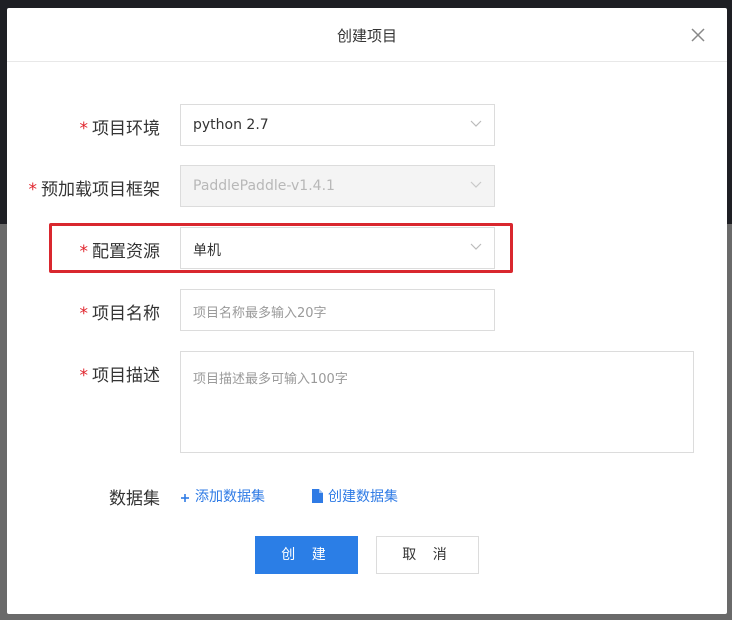  What do you see at coordinates (306, 555) in the screenshot?
I see `create-button: 创 建` at bounding box center [306, 555].